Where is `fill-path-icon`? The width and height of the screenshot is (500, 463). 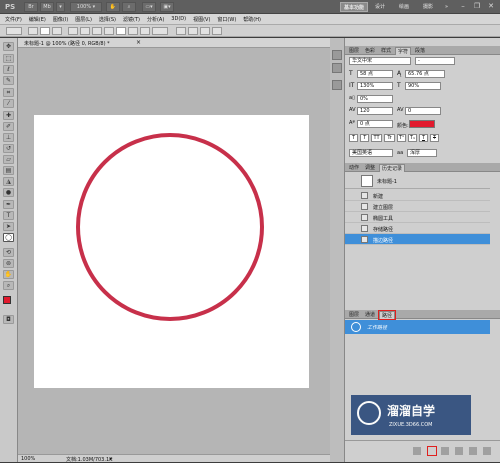
fill-path-icon is located at coordinates (417, 451).